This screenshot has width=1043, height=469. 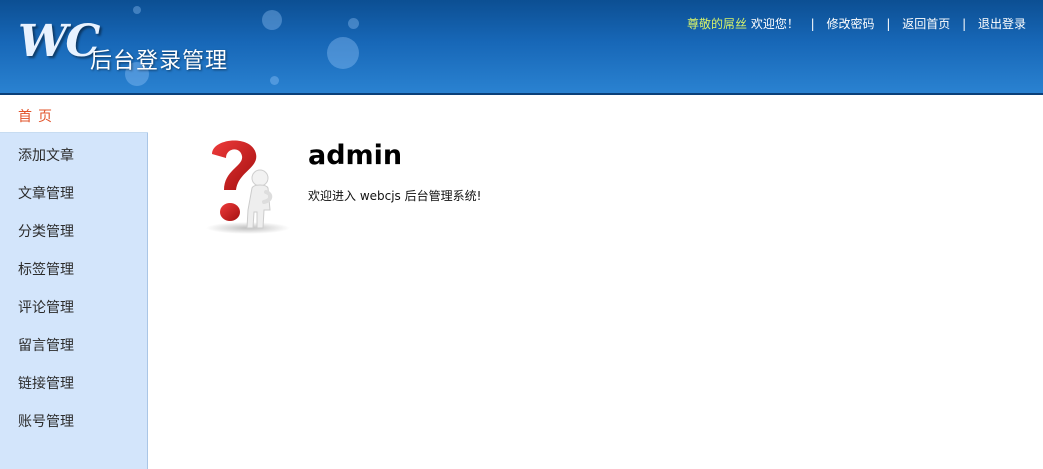 I want to click on sidebar-item-home: 首页, so click(x=74, y=114).